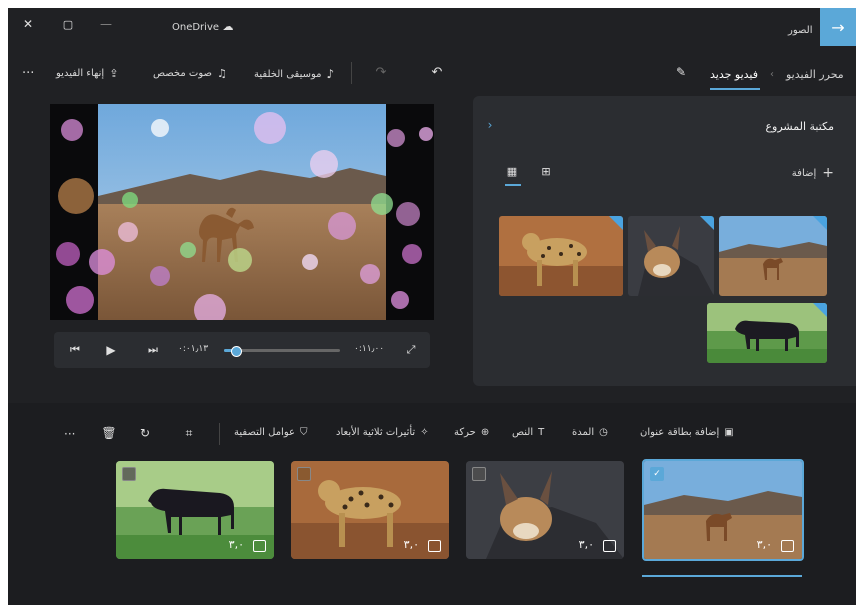 Image resolution: width=856 pixels, height=605 pixels. What do you see at coordinates (282, 351) in the screenshot?
I see `seek-track` at bounding box center [282, 351].